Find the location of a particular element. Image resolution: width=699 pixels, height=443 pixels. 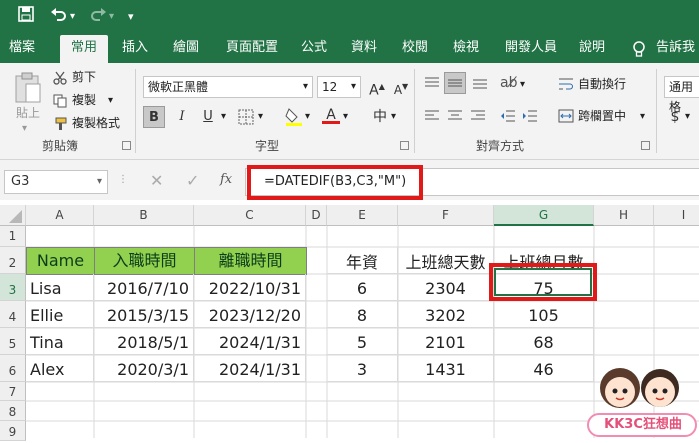

column-header-e: E is located at coordinates (362, 215).